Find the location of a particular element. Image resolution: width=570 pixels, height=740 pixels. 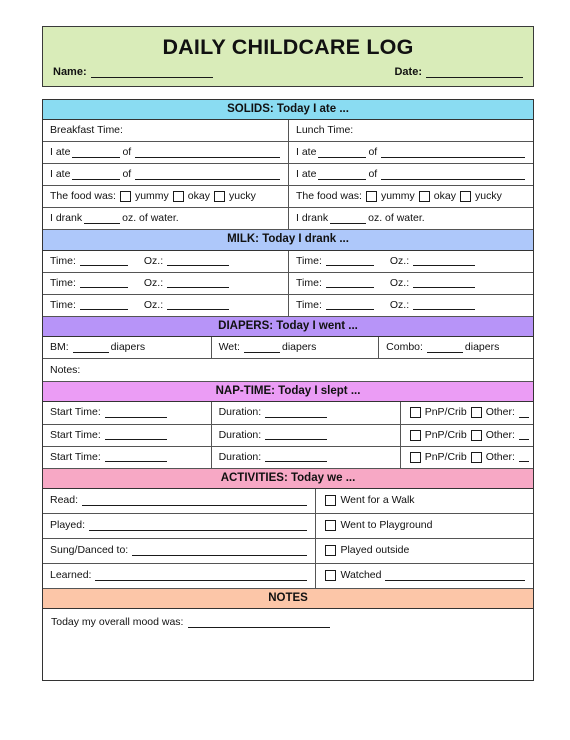

breakfast-ate-cell-1: I ate of is located at coordinates (165, 152).